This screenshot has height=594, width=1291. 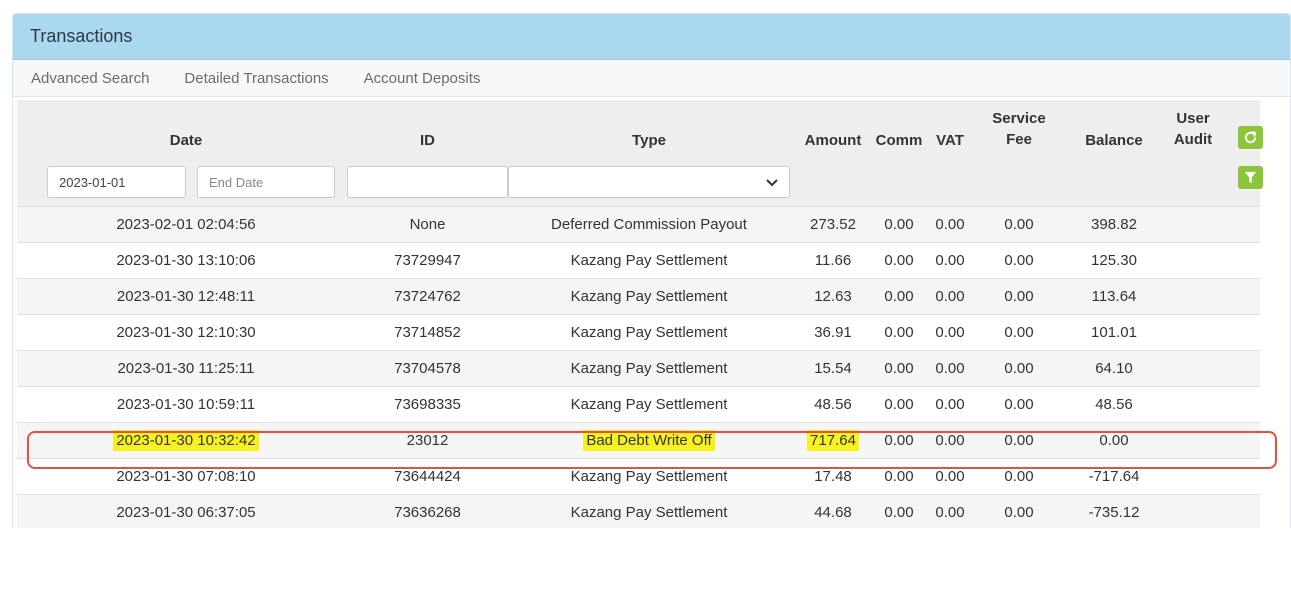 I want to click on cell-amount: 36.91, so click(x=833, y=332).